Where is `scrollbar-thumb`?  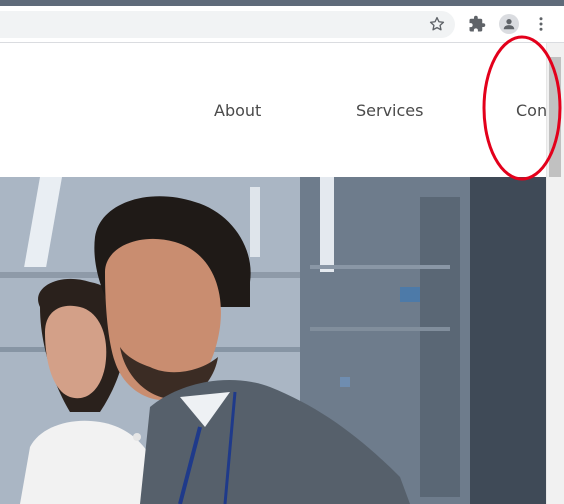 scrollbar-thumb is located at coordinates (555, 117).